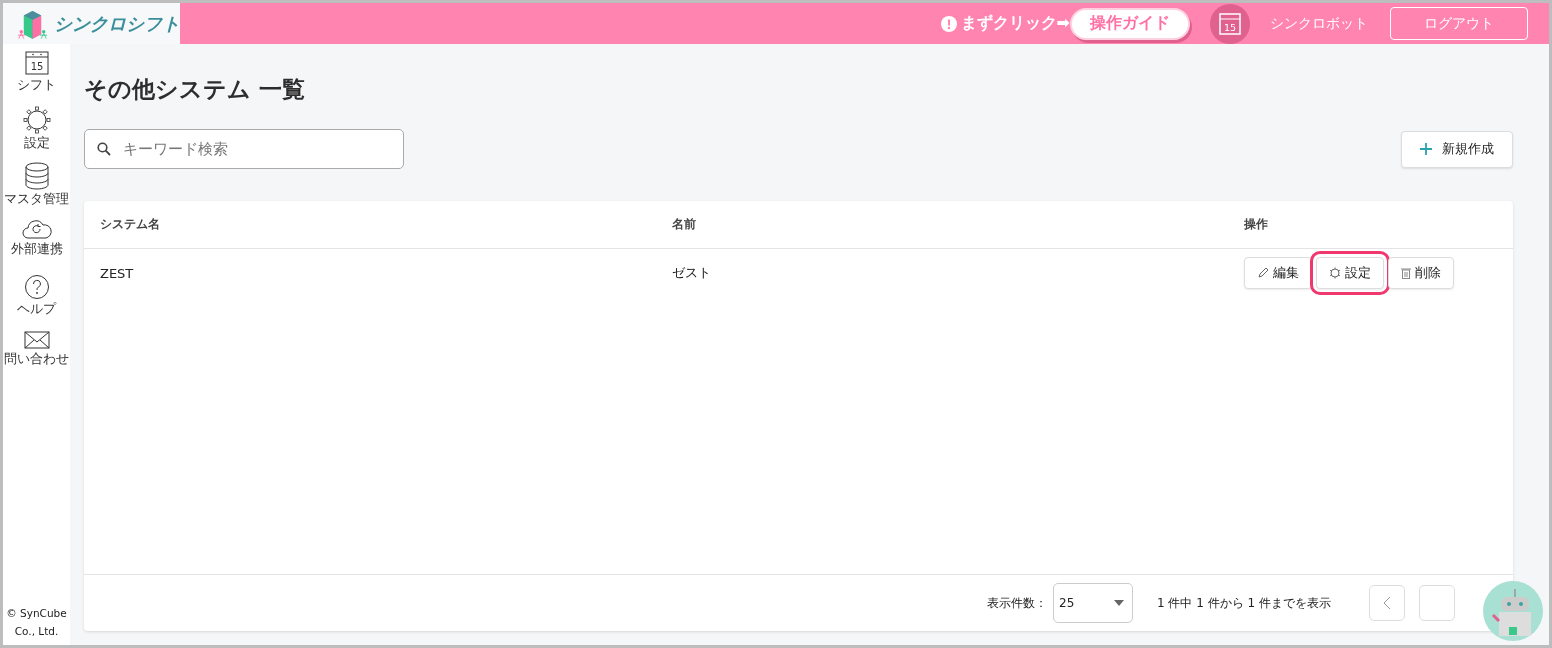 The height and width of the screenshot is (648, 1552). Describe the element at coordinates (1015, 23) in the screenshot. I see `guide-hint: まずクリック➡` at that location.